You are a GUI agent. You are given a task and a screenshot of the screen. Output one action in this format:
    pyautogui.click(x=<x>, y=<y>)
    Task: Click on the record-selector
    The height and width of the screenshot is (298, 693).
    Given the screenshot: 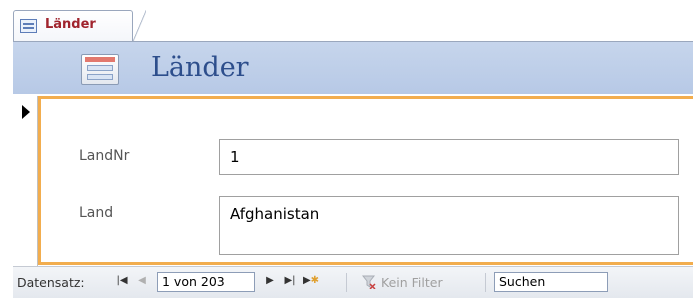 What is the action you would take?
    pyautogui.click(x=25, y=181)
    